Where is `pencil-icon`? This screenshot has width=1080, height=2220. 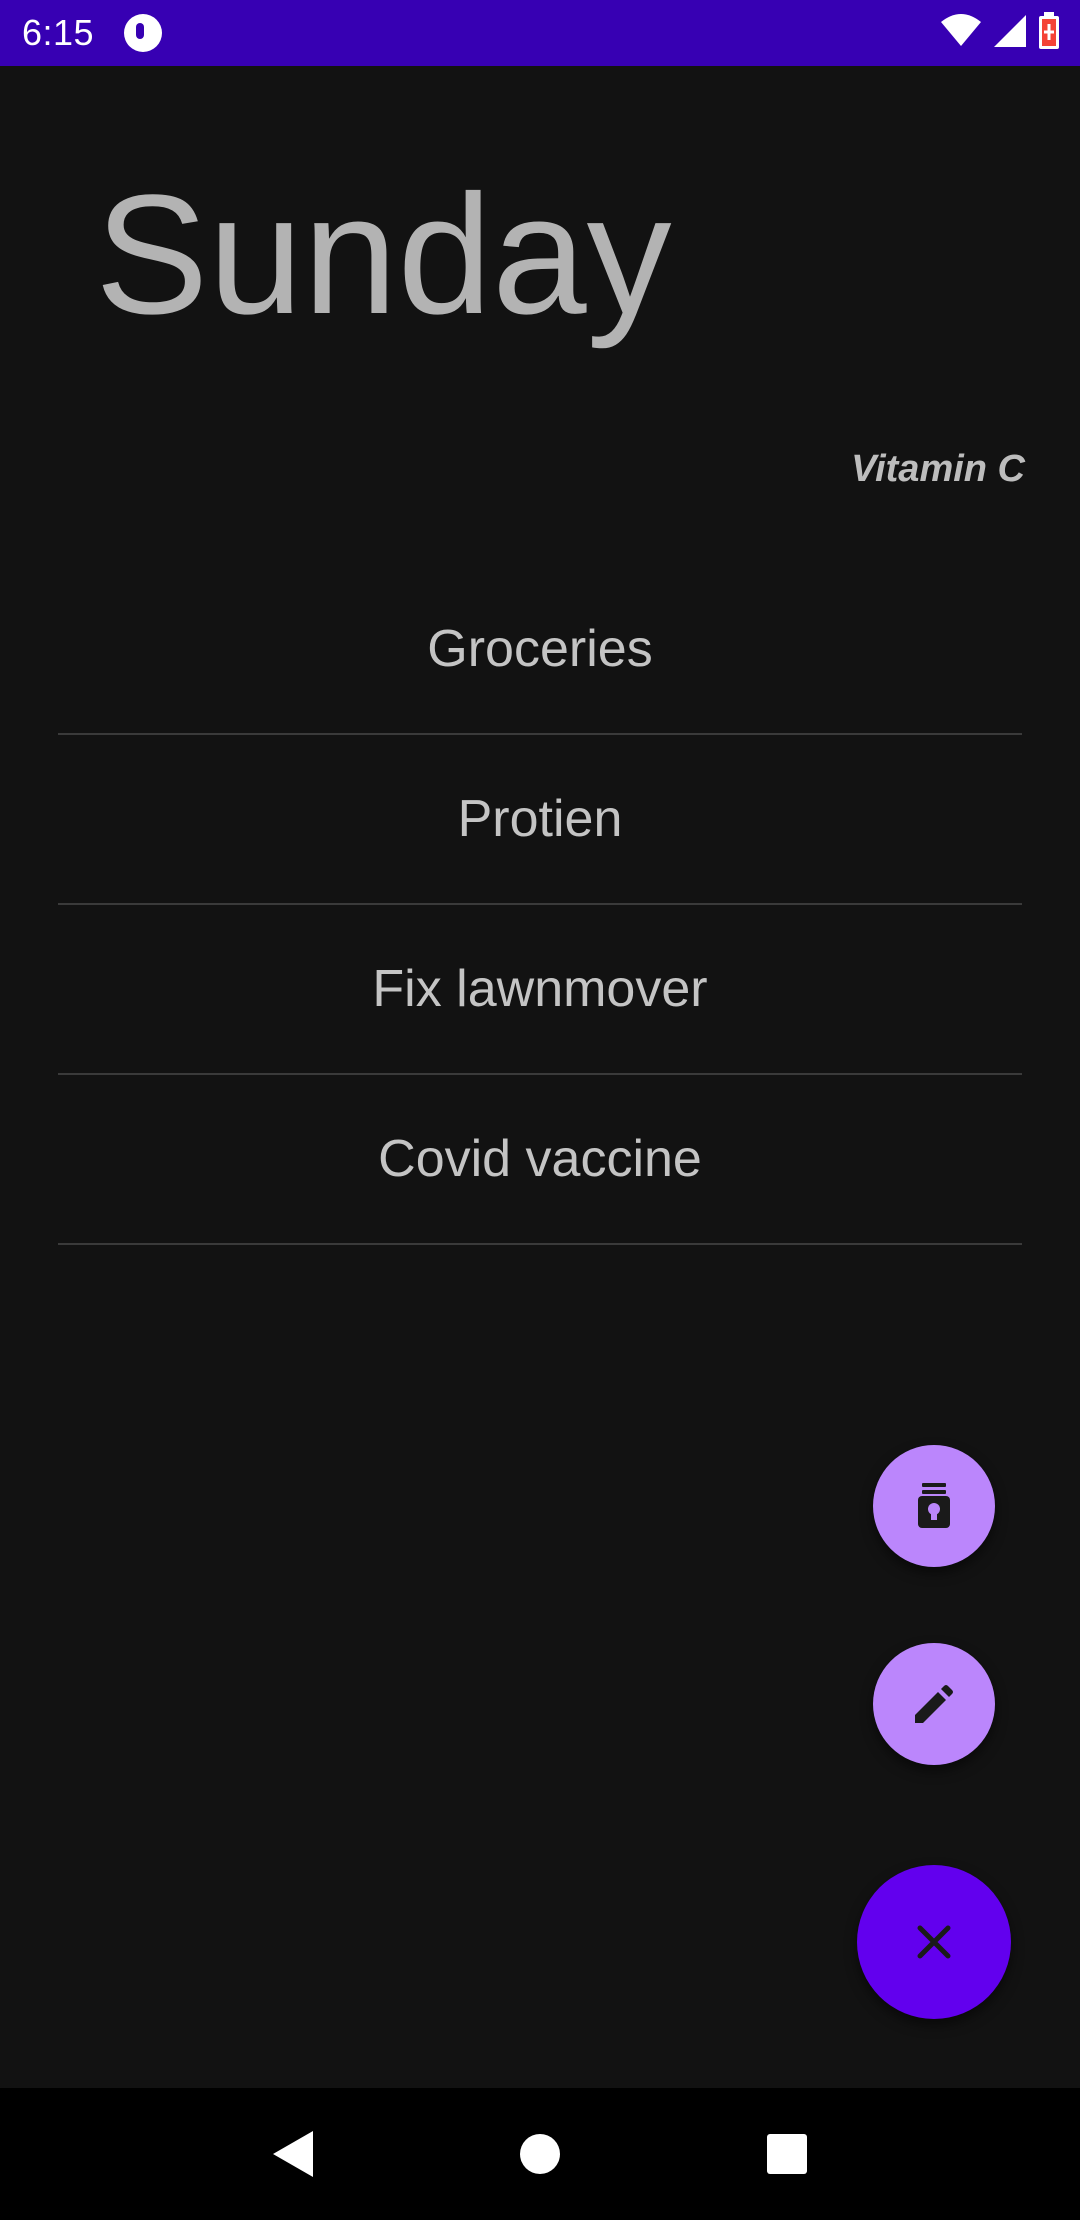 pencil-icon is located at coordinates (934, 1704).